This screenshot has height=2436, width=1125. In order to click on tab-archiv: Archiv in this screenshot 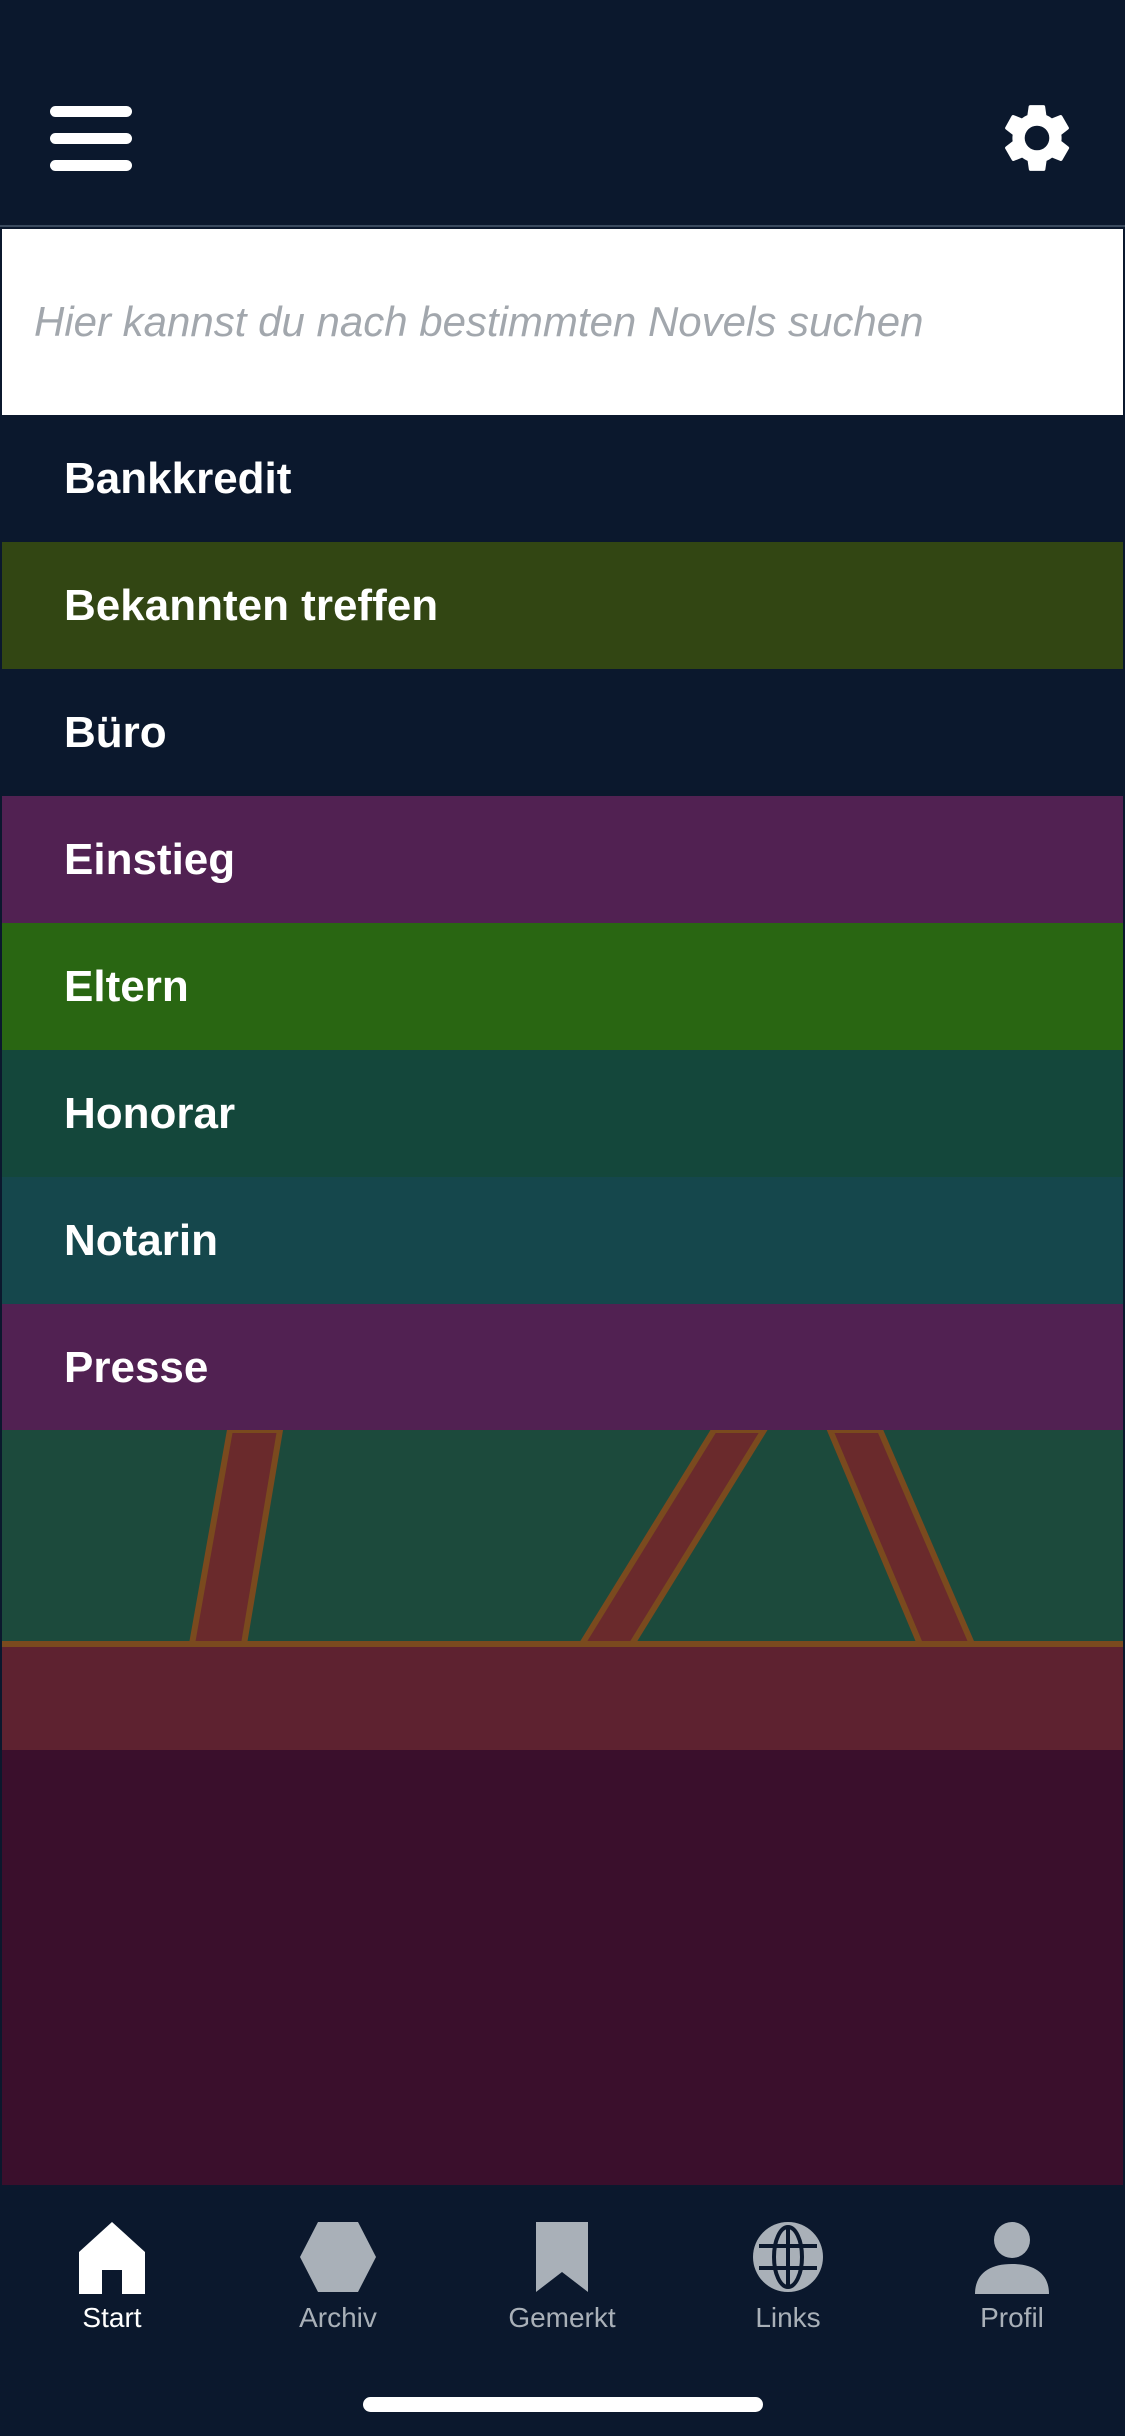, I will do `click(338, 2290)`.